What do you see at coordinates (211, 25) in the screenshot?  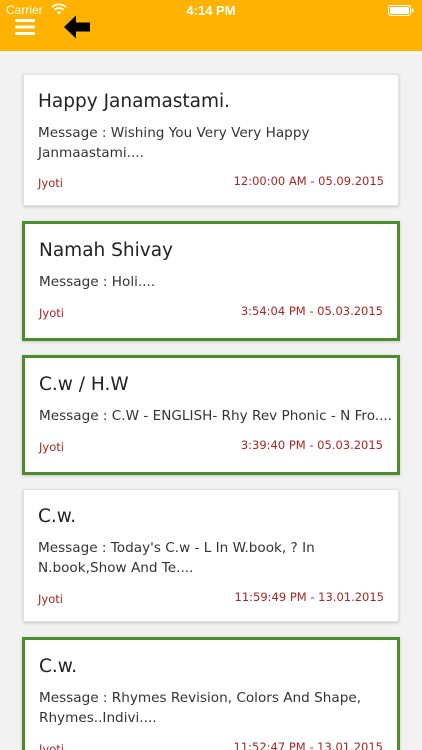 I see `app-header: Carrier 4:14 PM` at bounding box center [211, 25].